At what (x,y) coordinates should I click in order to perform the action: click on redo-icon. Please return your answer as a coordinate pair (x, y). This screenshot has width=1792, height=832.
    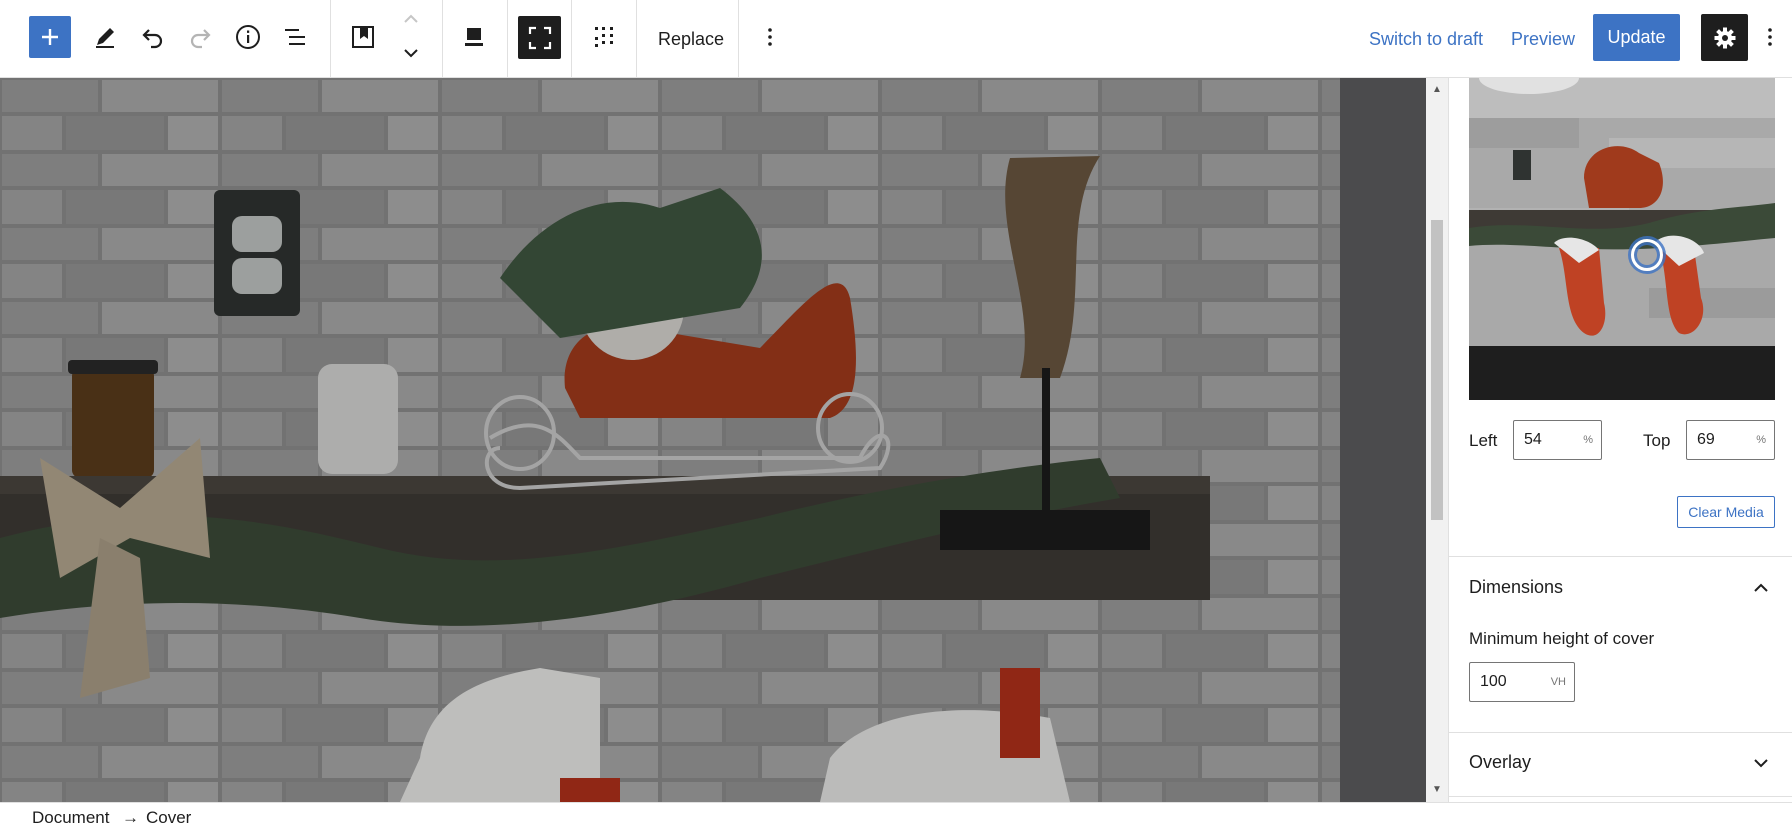
    Looking at the image, I should click on (200, 39).